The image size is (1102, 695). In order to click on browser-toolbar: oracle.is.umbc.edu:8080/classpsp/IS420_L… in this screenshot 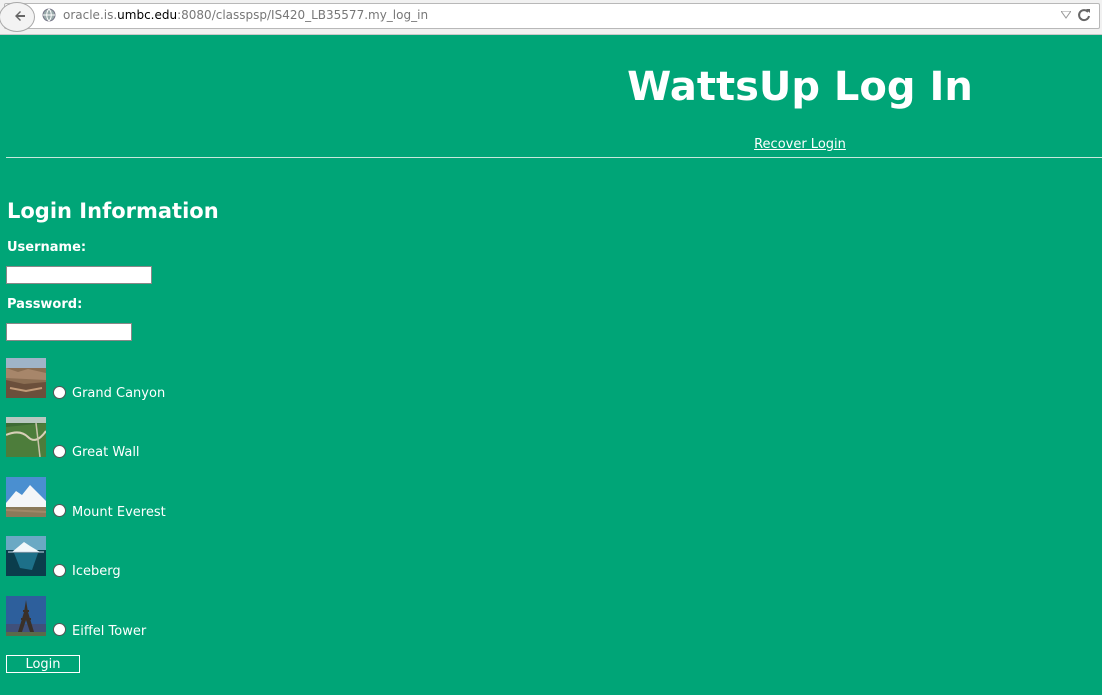, I will do `click(551, 17)`.